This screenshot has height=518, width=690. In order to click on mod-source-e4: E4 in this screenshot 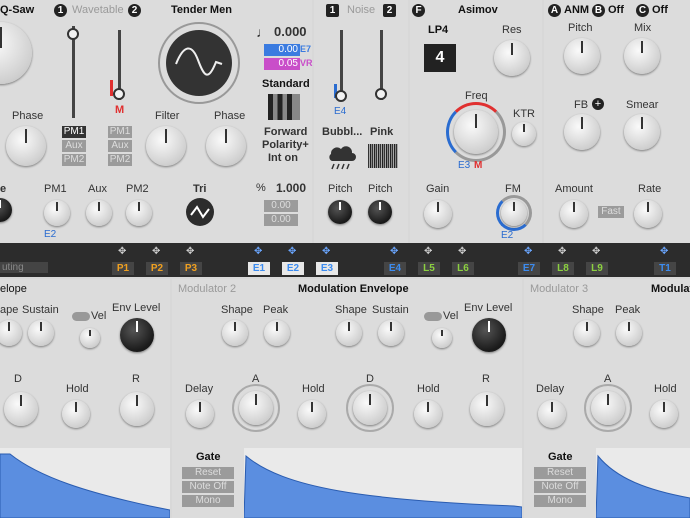, I will do `click(395, 268)`.